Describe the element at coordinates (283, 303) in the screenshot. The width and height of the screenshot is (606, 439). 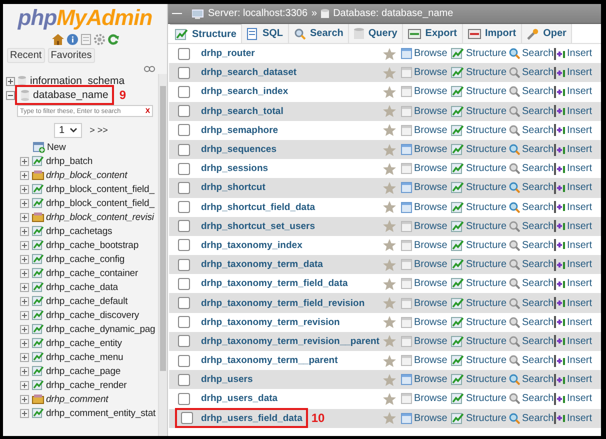
I see `table-name-link: drhp_taxonomy_term_field_revision` at that location.